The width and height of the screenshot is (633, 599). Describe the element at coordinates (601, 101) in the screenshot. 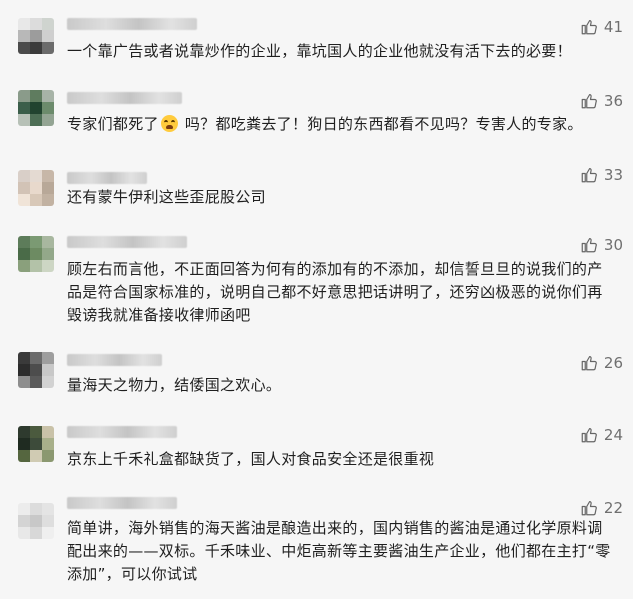

I see `like-button: 36` at that location.